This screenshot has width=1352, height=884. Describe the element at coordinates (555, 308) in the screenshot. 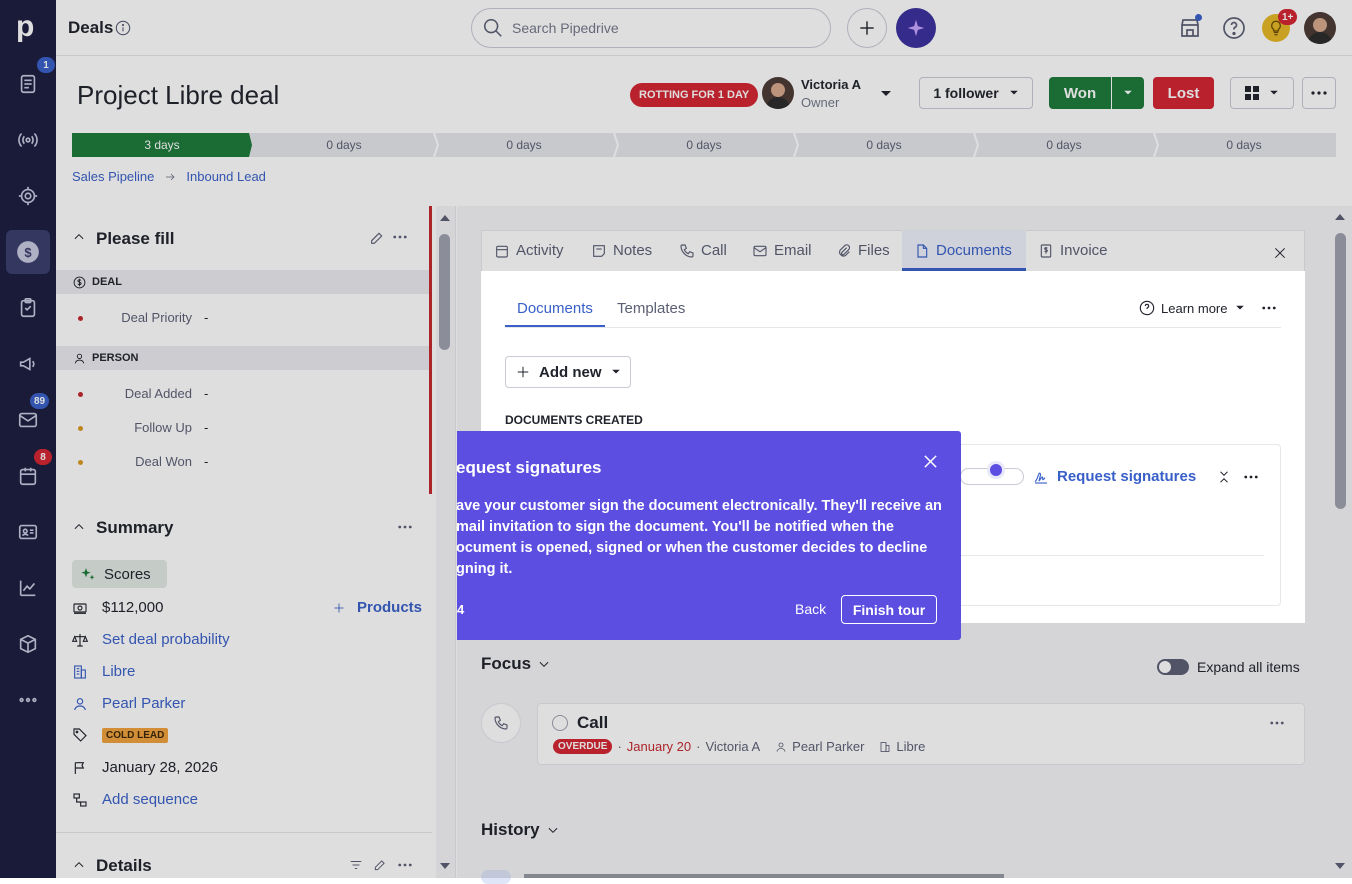

I see `subtab-documents: Documents` at that location.